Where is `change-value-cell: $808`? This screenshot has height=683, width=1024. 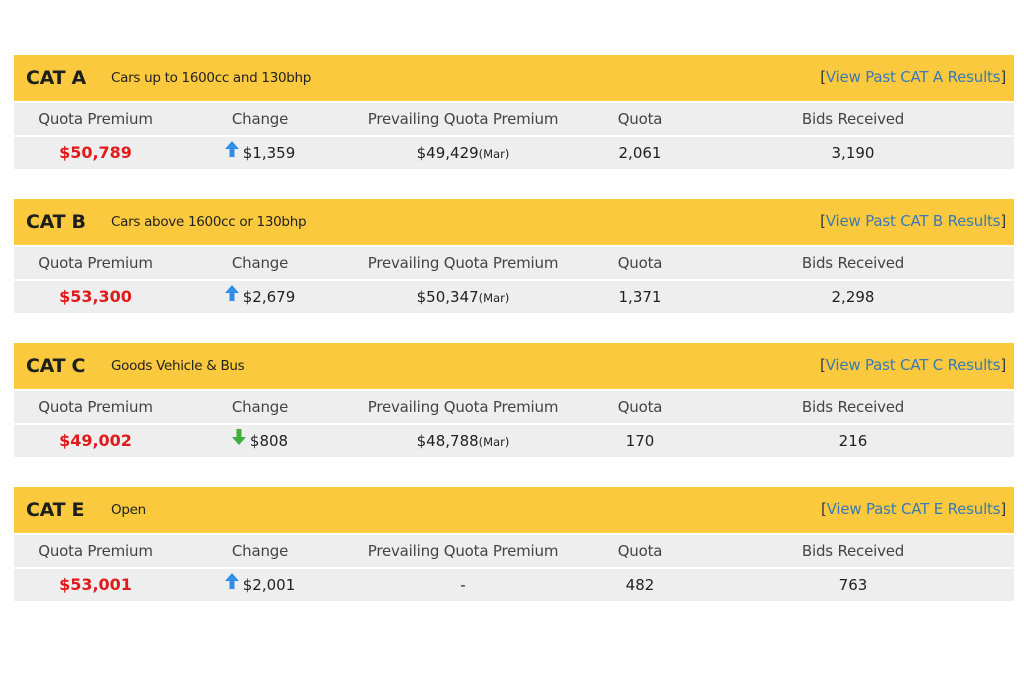
change-value-cell: $808 is located at coordinates (260, 441).